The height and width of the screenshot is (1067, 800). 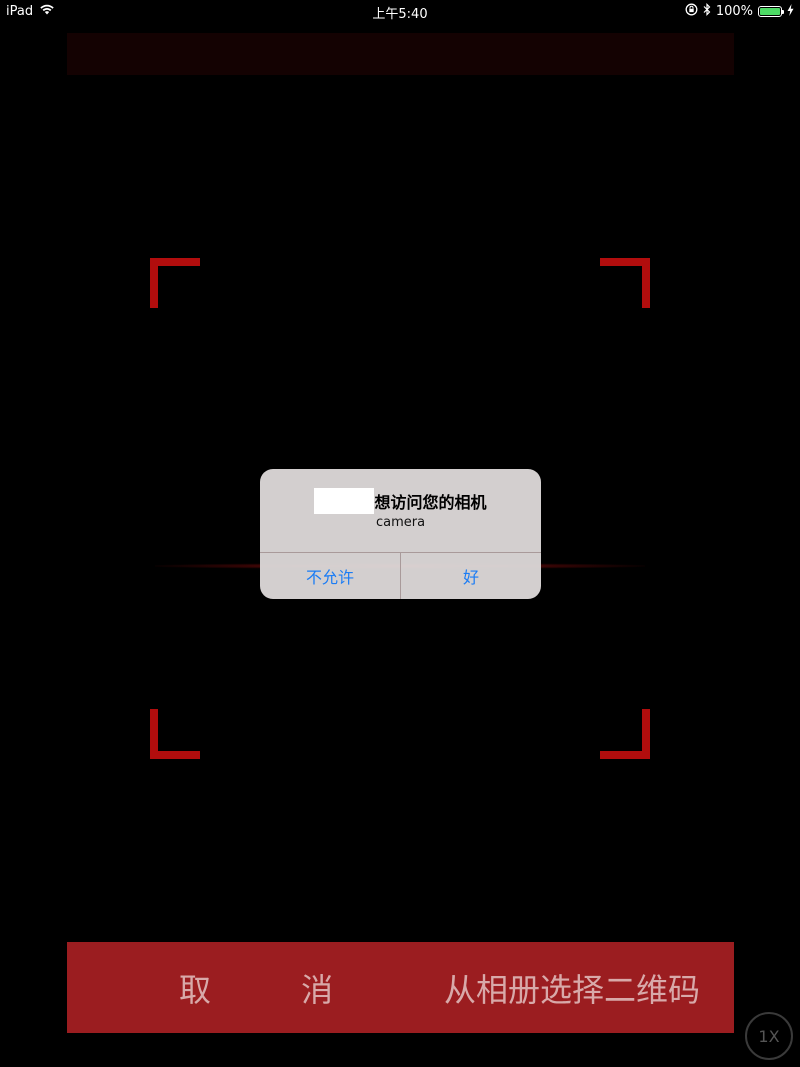 I want to click on alert-buttons: 不允许 好, so click(x=400, y=575).